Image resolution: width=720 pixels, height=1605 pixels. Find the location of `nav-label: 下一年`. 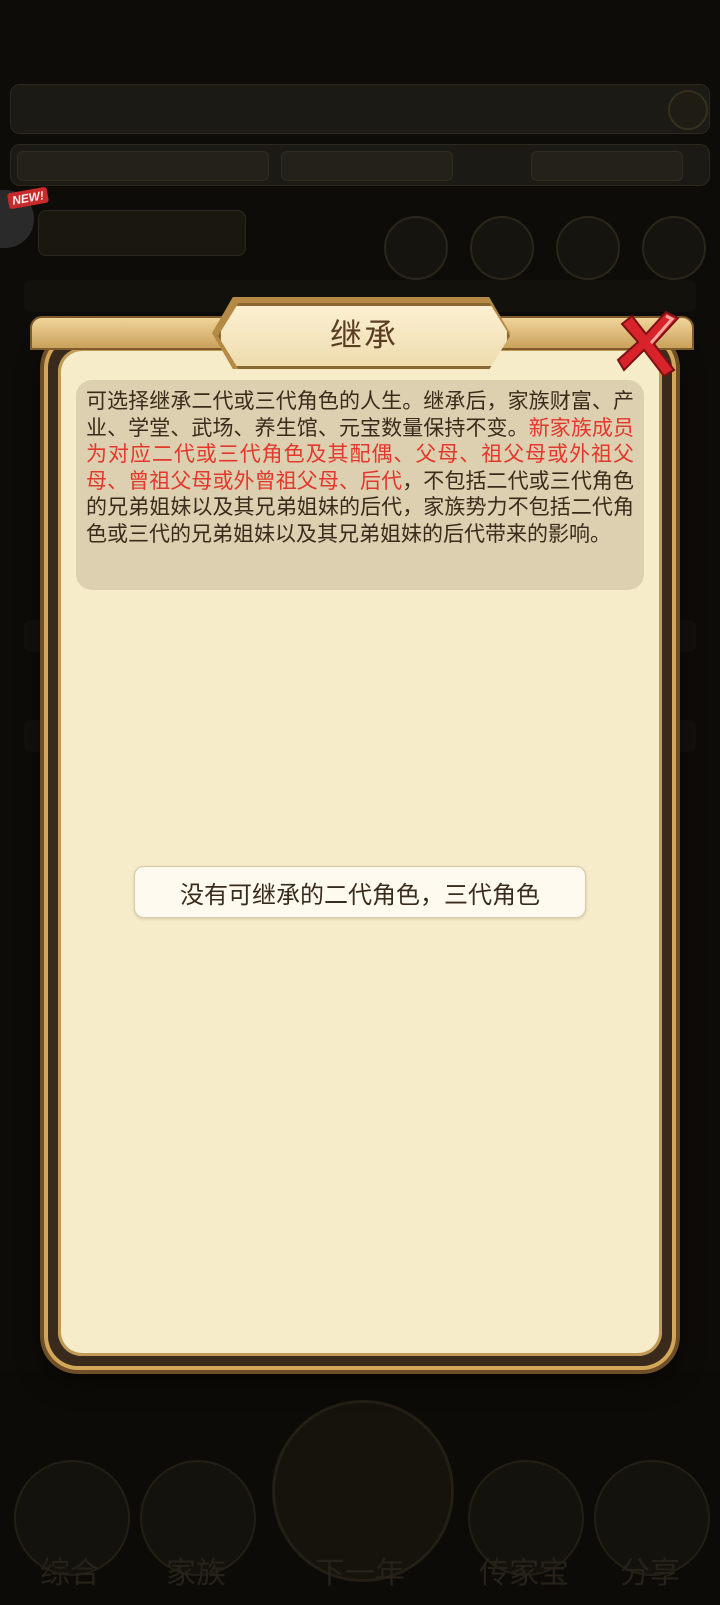

nav-label: 下一年 is located at coordinates (360, 1573).